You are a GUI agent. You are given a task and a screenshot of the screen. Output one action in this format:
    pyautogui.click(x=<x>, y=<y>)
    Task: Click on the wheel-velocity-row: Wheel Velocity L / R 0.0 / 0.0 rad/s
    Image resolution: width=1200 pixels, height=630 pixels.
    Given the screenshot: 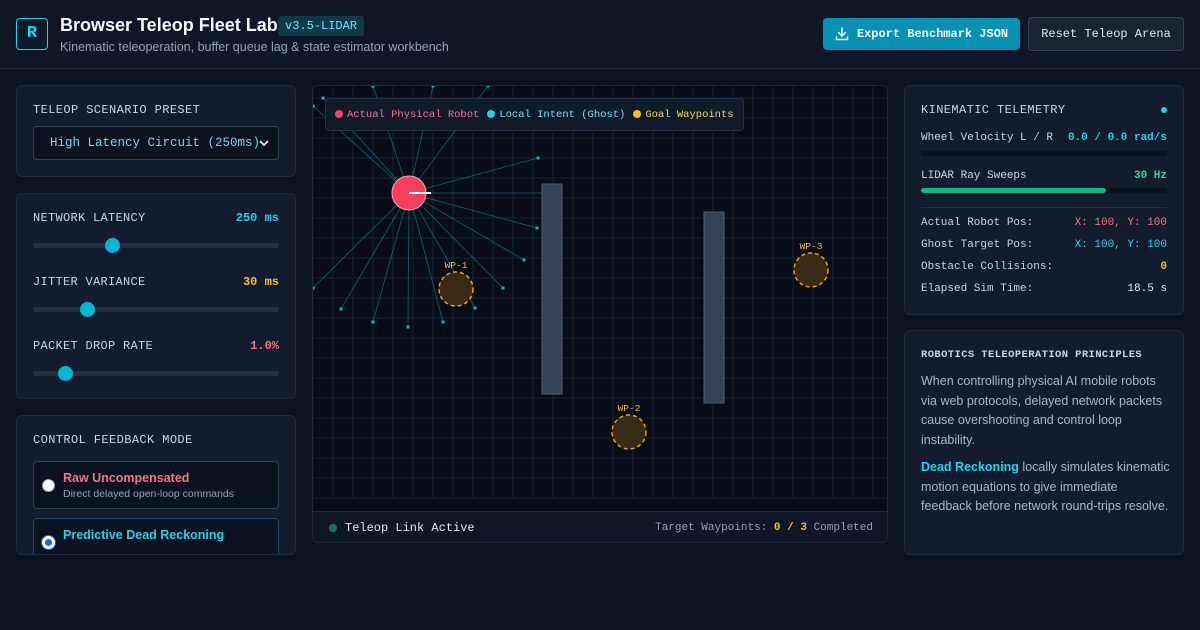 What is the action you would take?
    pyautogui.click(x=1044, y=138)
    